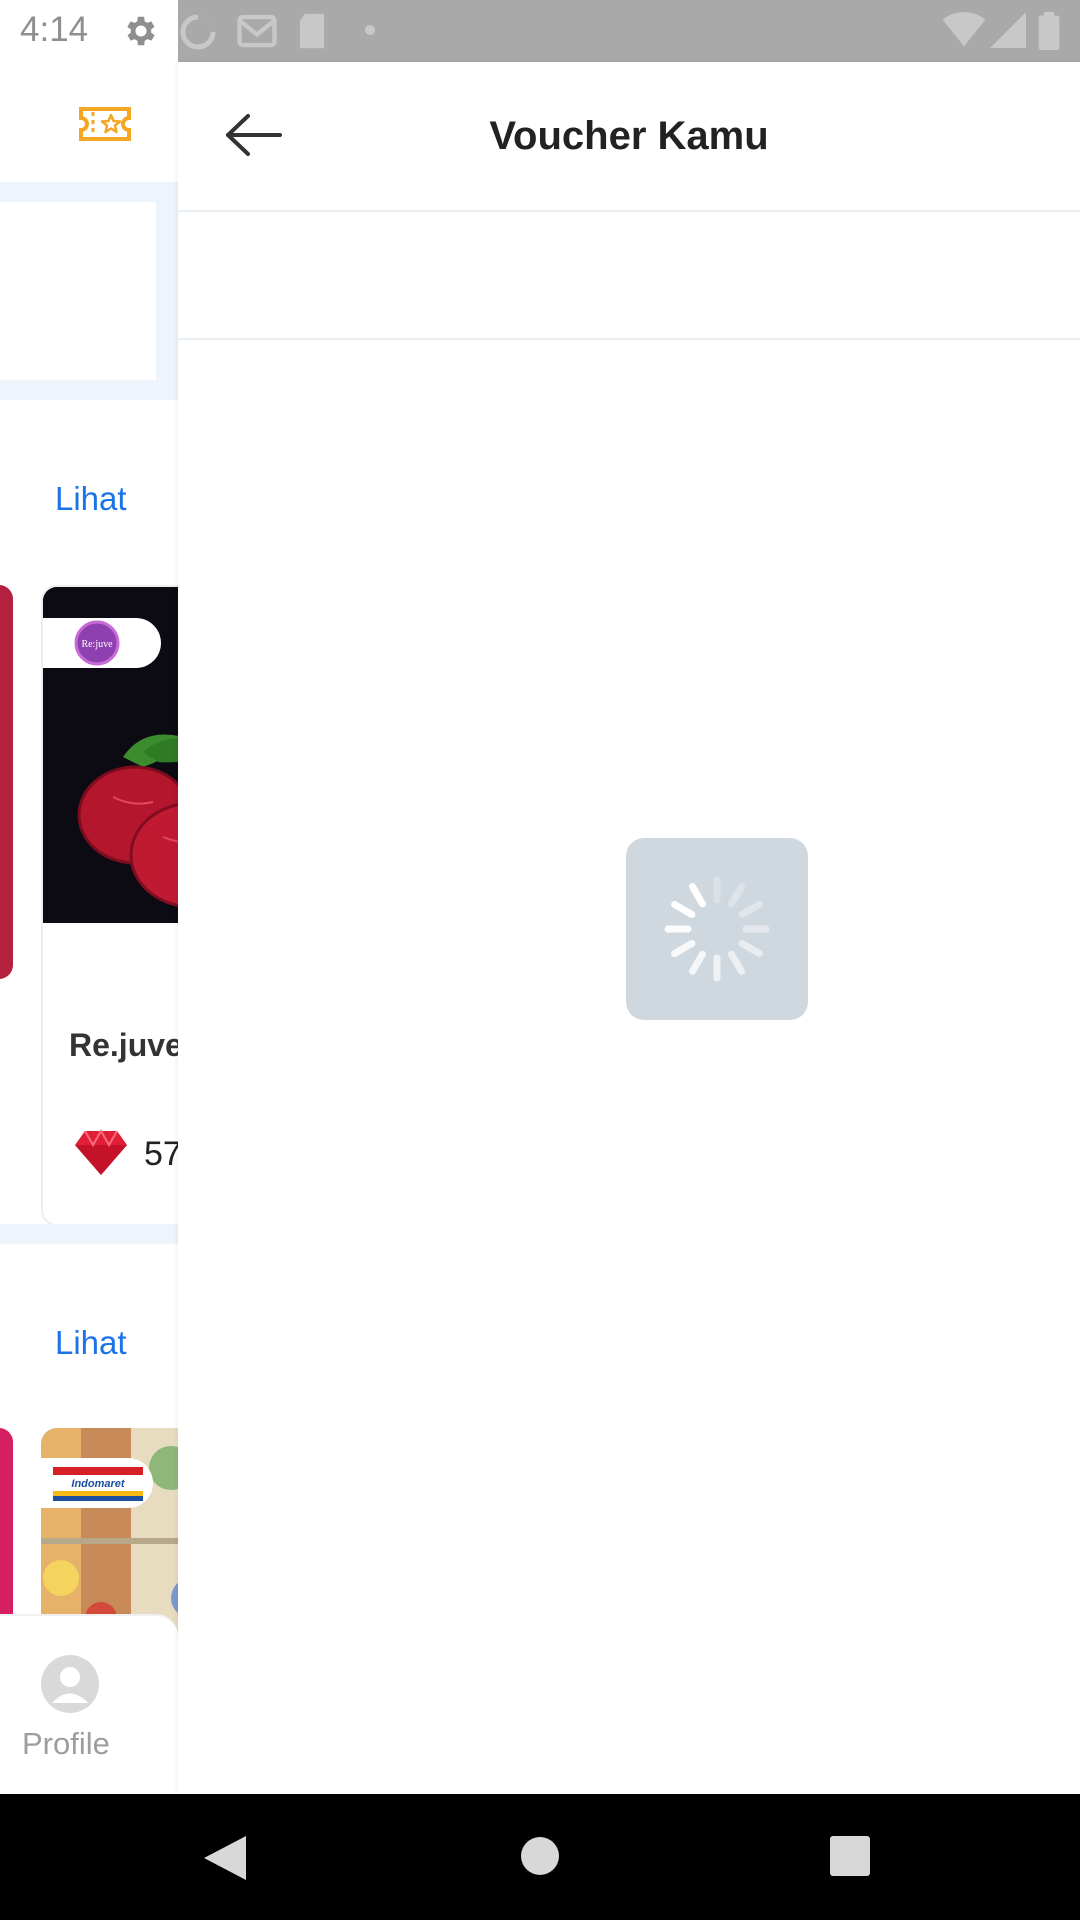  What do you see at coordinates (1008, 30) in the screenshot?
I see `signal-icon` at bounding box center [1008, 30].